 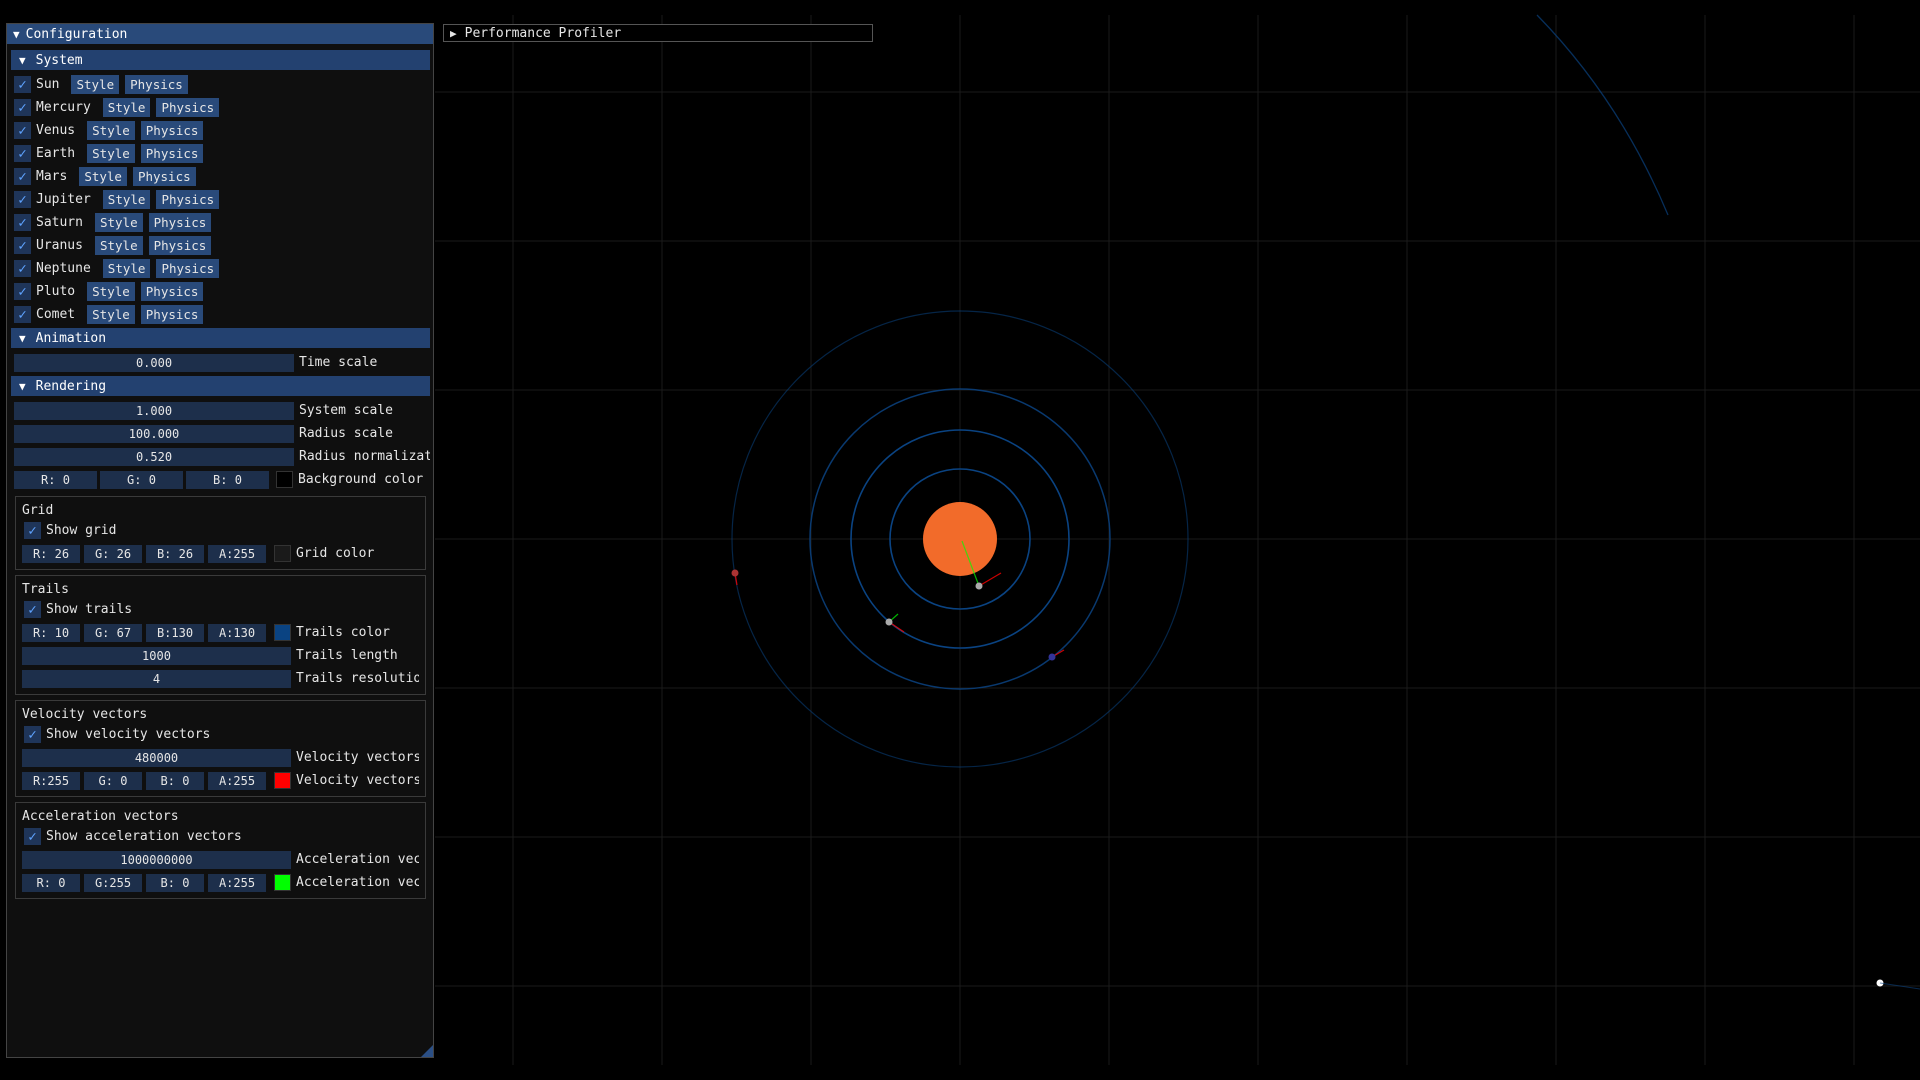 What do you see at coordinates (51, 553) in the screenshot?
I see `grid-r-input: R: 26` at bounding box center [51, 553].